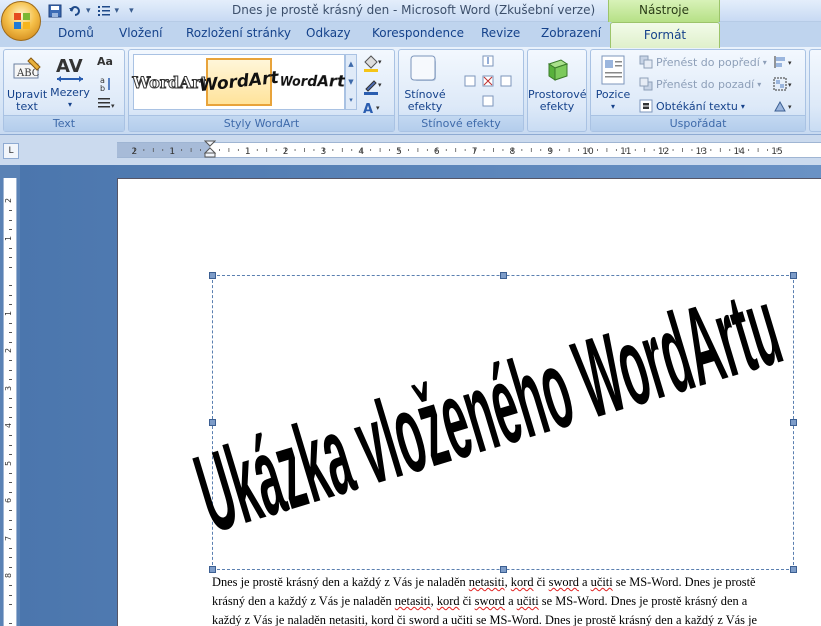 The height and width of the screenshot is (626, 821). What do you see at coordinates (489, 83) in the screenshot?
I see `nudge-shadow-up-icon` at bounding box center [489, 83].